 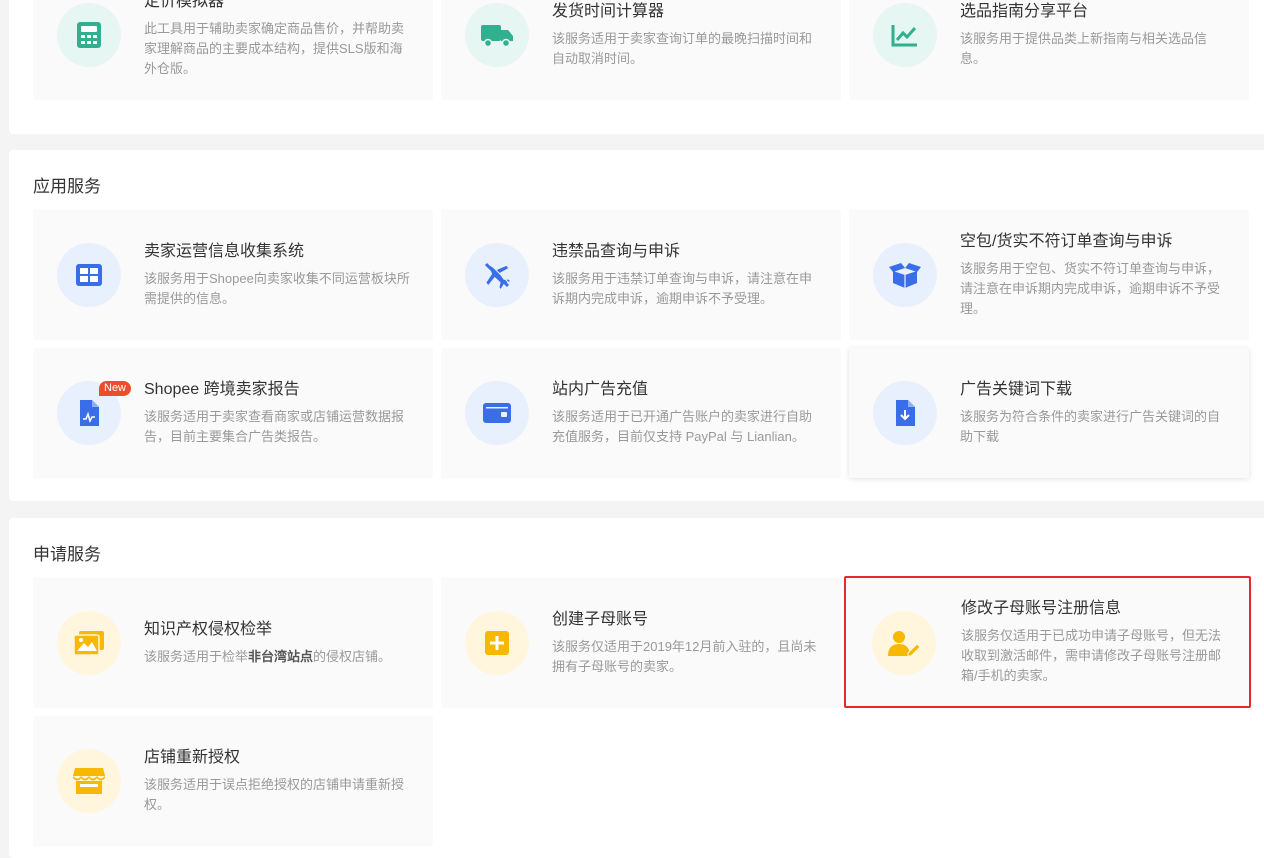 I want to click on card-desc: 该服务用于Shopee向卖家收集不同运营板块所需提供的信息。, so click(x=277, y=288).